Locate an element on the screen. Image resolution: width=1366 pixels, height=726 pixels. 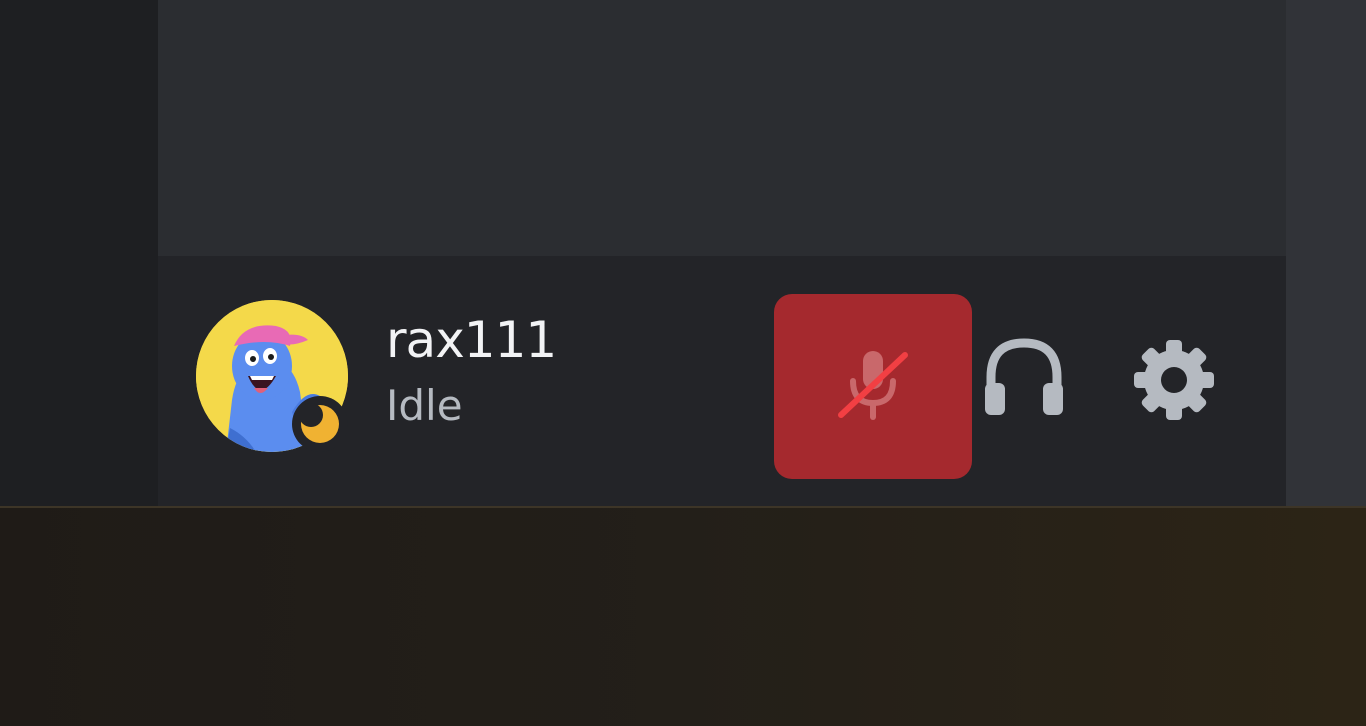
chat-area-edge is located at coordinates (1326, 253).